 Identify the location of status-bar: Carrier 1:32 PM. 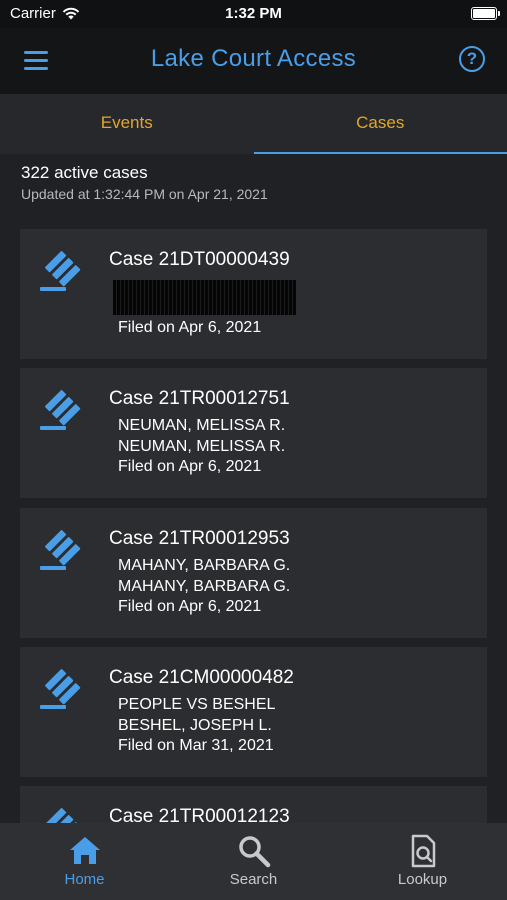
(253, 14).